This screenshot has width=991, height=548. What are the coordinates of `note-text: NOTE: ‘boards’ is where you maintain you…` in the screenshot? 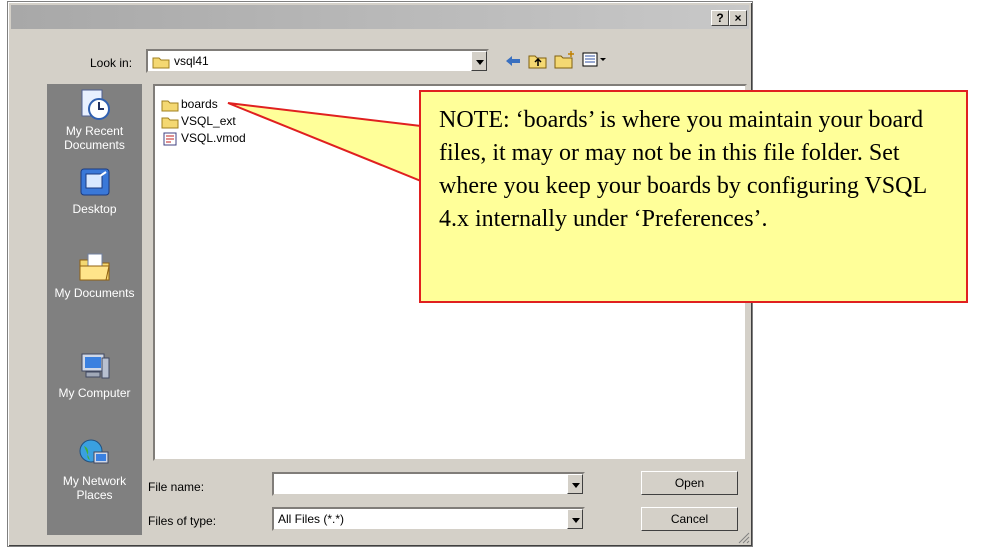 It's located at (683, 169).